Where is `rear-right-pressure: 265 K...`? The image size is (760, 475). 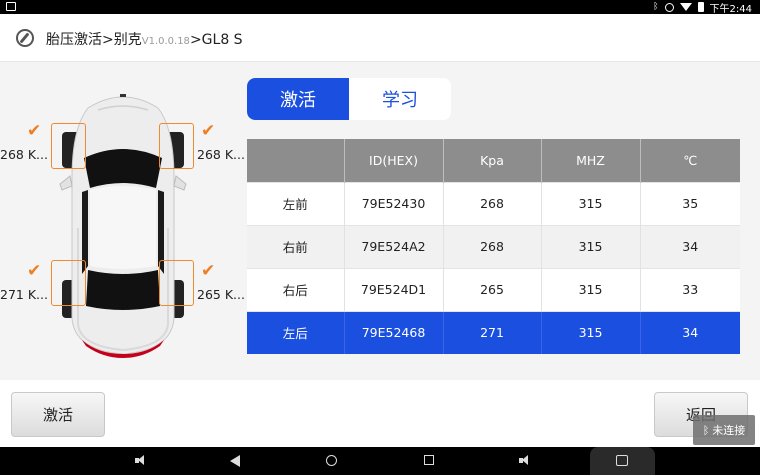
rear-right-pressure: 265 K... is located at coordinates (221, 294).